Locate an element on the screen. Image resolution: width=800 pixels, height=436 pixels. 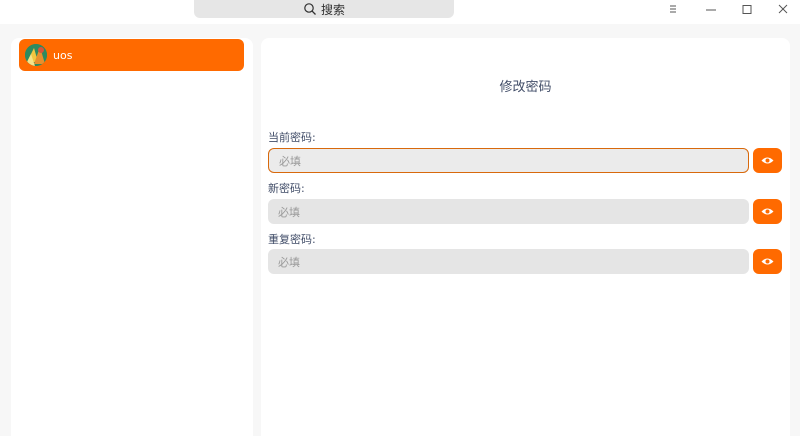
close-icon is located at coordinates (783, 9).